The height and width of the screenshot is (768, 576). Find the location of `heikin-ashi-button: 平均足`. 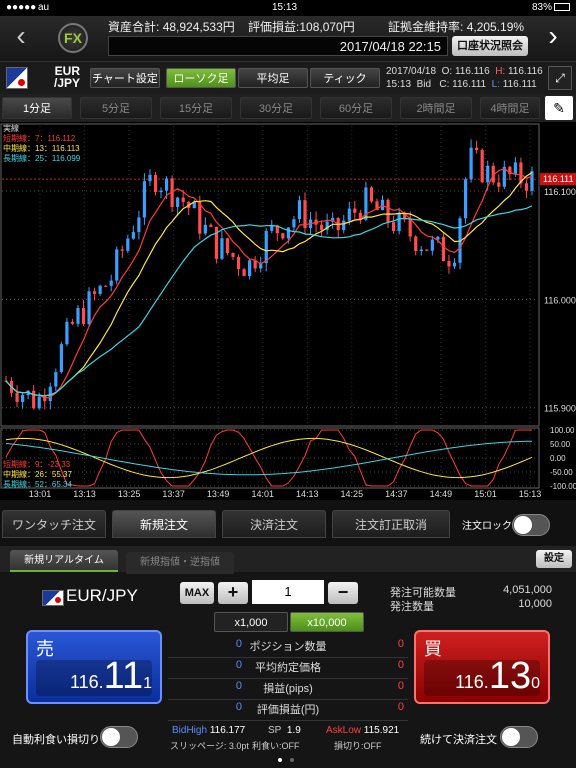

heikin-ashi-button: 平均足 is located at coordinates (273, 78).